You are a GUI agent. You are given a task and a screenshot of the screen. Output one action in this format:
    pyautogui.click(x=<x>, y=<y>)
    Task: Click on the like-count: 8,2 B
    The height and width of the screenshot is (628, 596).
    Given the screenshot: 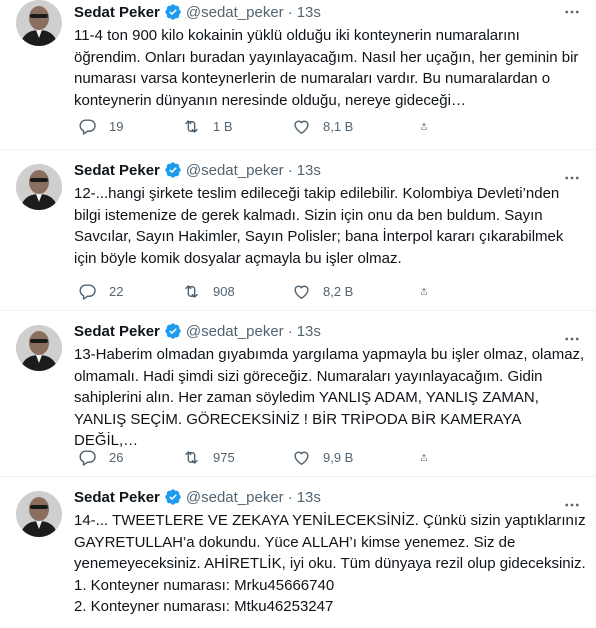 What is the action you would take?
    pyautogui.click(x=338, y=291)
    